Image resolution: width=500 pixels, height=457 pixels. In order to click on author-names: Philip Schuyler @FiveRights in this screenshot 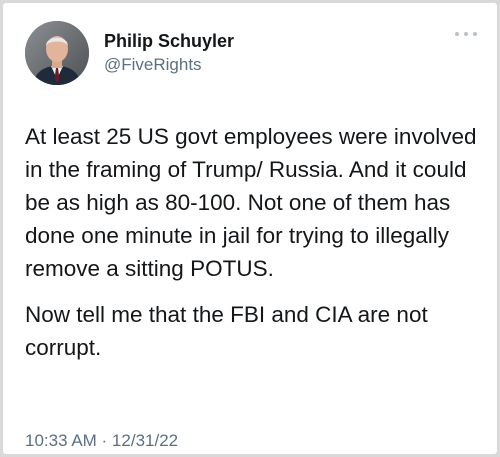, I will do `click(169, 53)`.